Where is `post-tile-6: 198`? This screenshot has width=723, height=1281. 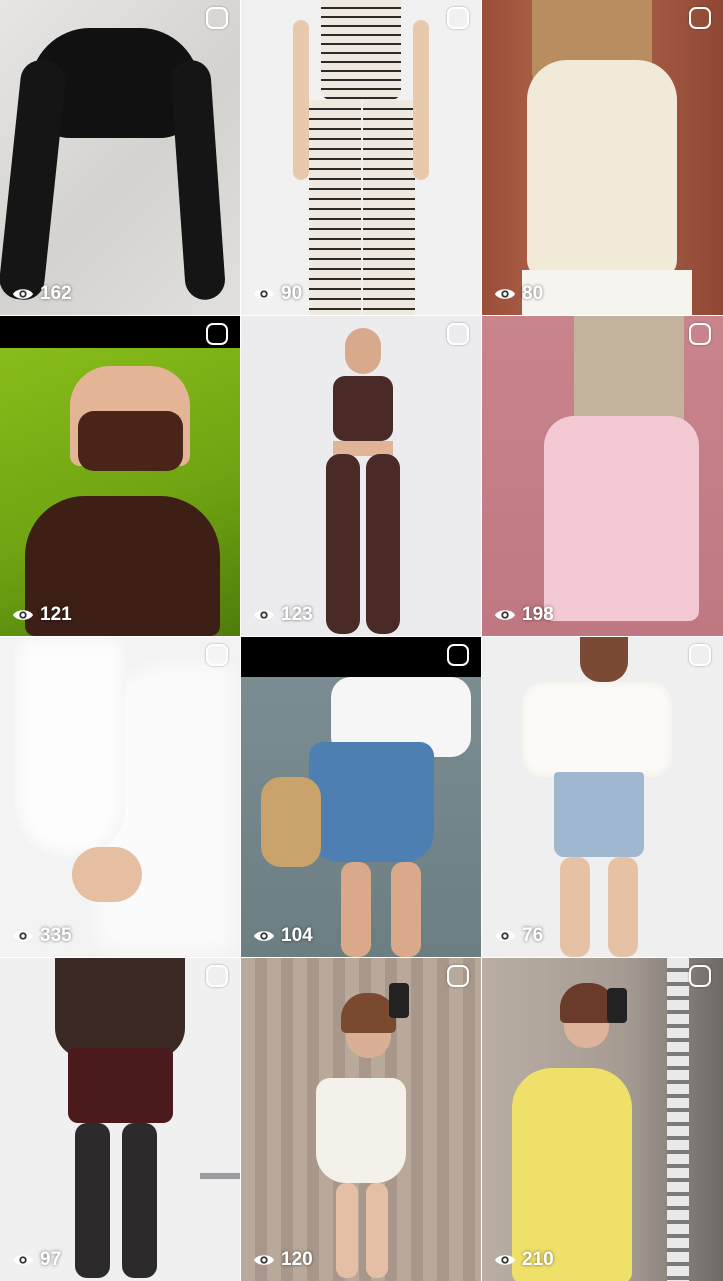 post-tile-6: 198 is located at coordinates (602, 476).